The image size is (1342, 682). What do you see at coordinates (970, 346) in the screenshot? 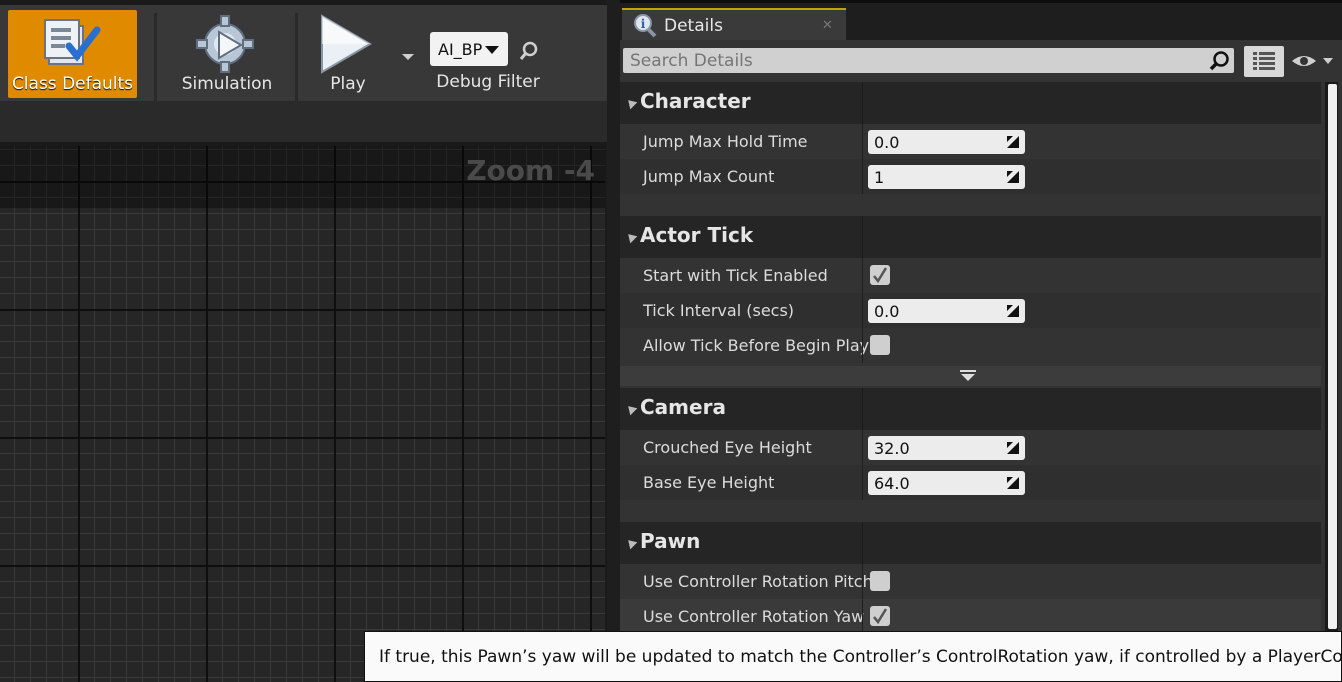
I see `property-row-allow-tick-before-begin-play: Allow Tick Before Begin Play` at bounding box center [970, 346].